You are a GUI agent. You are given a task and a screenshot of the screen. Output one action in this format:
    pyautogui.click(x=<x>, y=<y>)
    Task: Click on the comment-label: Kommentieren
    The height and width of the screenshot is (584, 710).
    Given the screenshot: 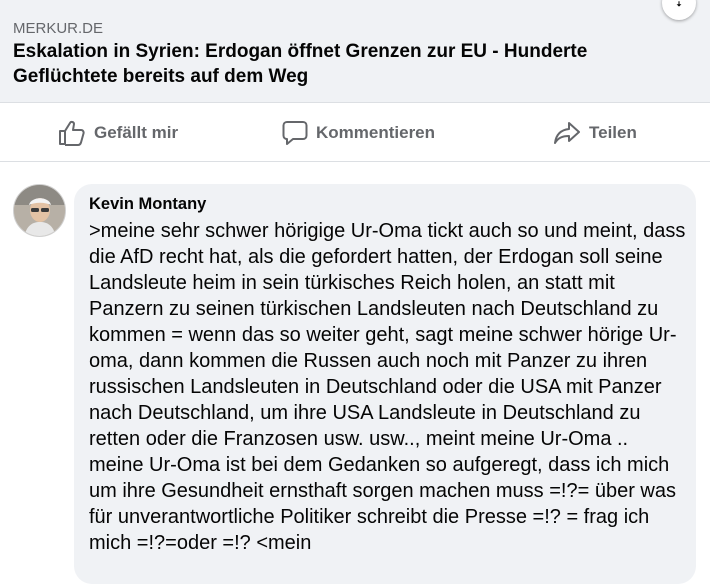 What is the action you would take?
    pyautogui.click(x=376, y=132)
    